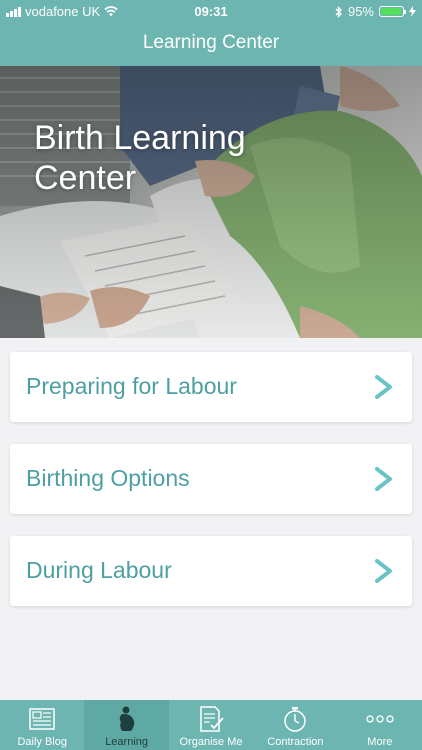 The width and height of the screenshot is (422, 750). I want to click on topic-preparing-for-labour: Preparing for Labour, so click(211, 387).